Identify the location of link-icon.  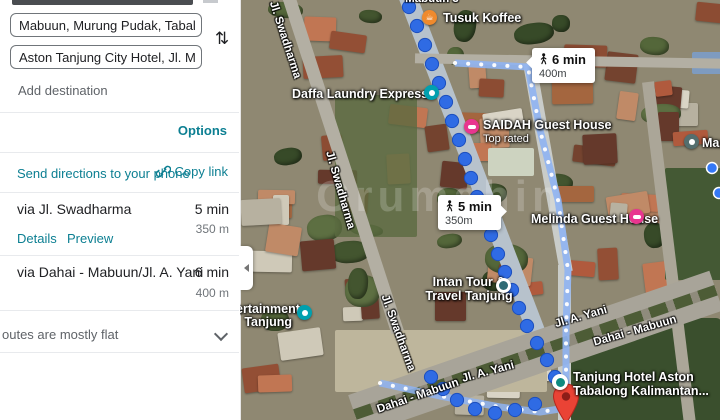
(163, 171).